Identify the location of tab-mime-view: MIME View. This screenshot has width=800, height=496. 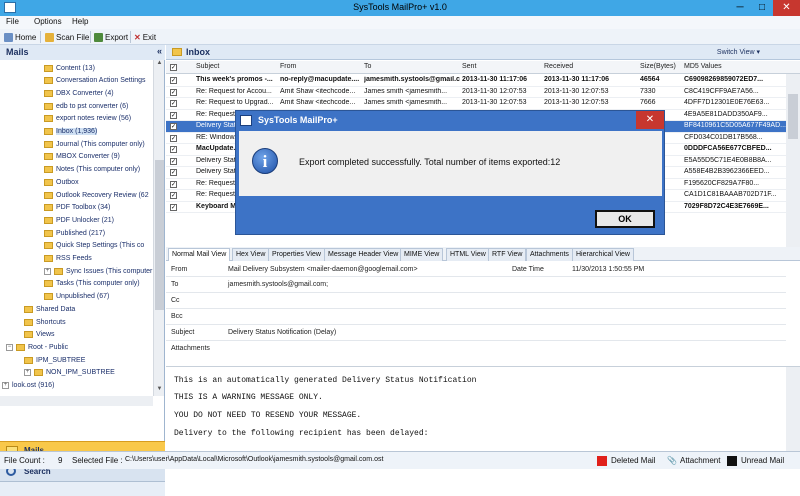
(422, 254).